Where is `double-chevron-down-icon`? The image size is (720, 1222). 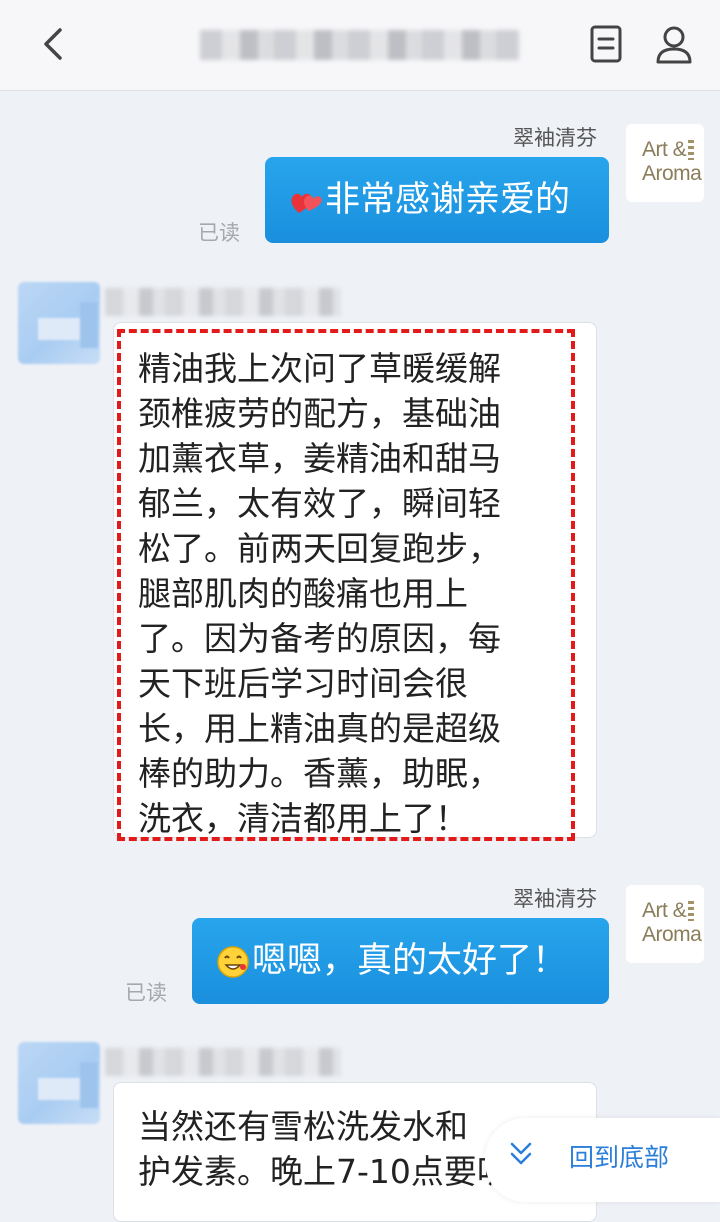
double-chevron-down-icon is located at coordinates (521, 1153).